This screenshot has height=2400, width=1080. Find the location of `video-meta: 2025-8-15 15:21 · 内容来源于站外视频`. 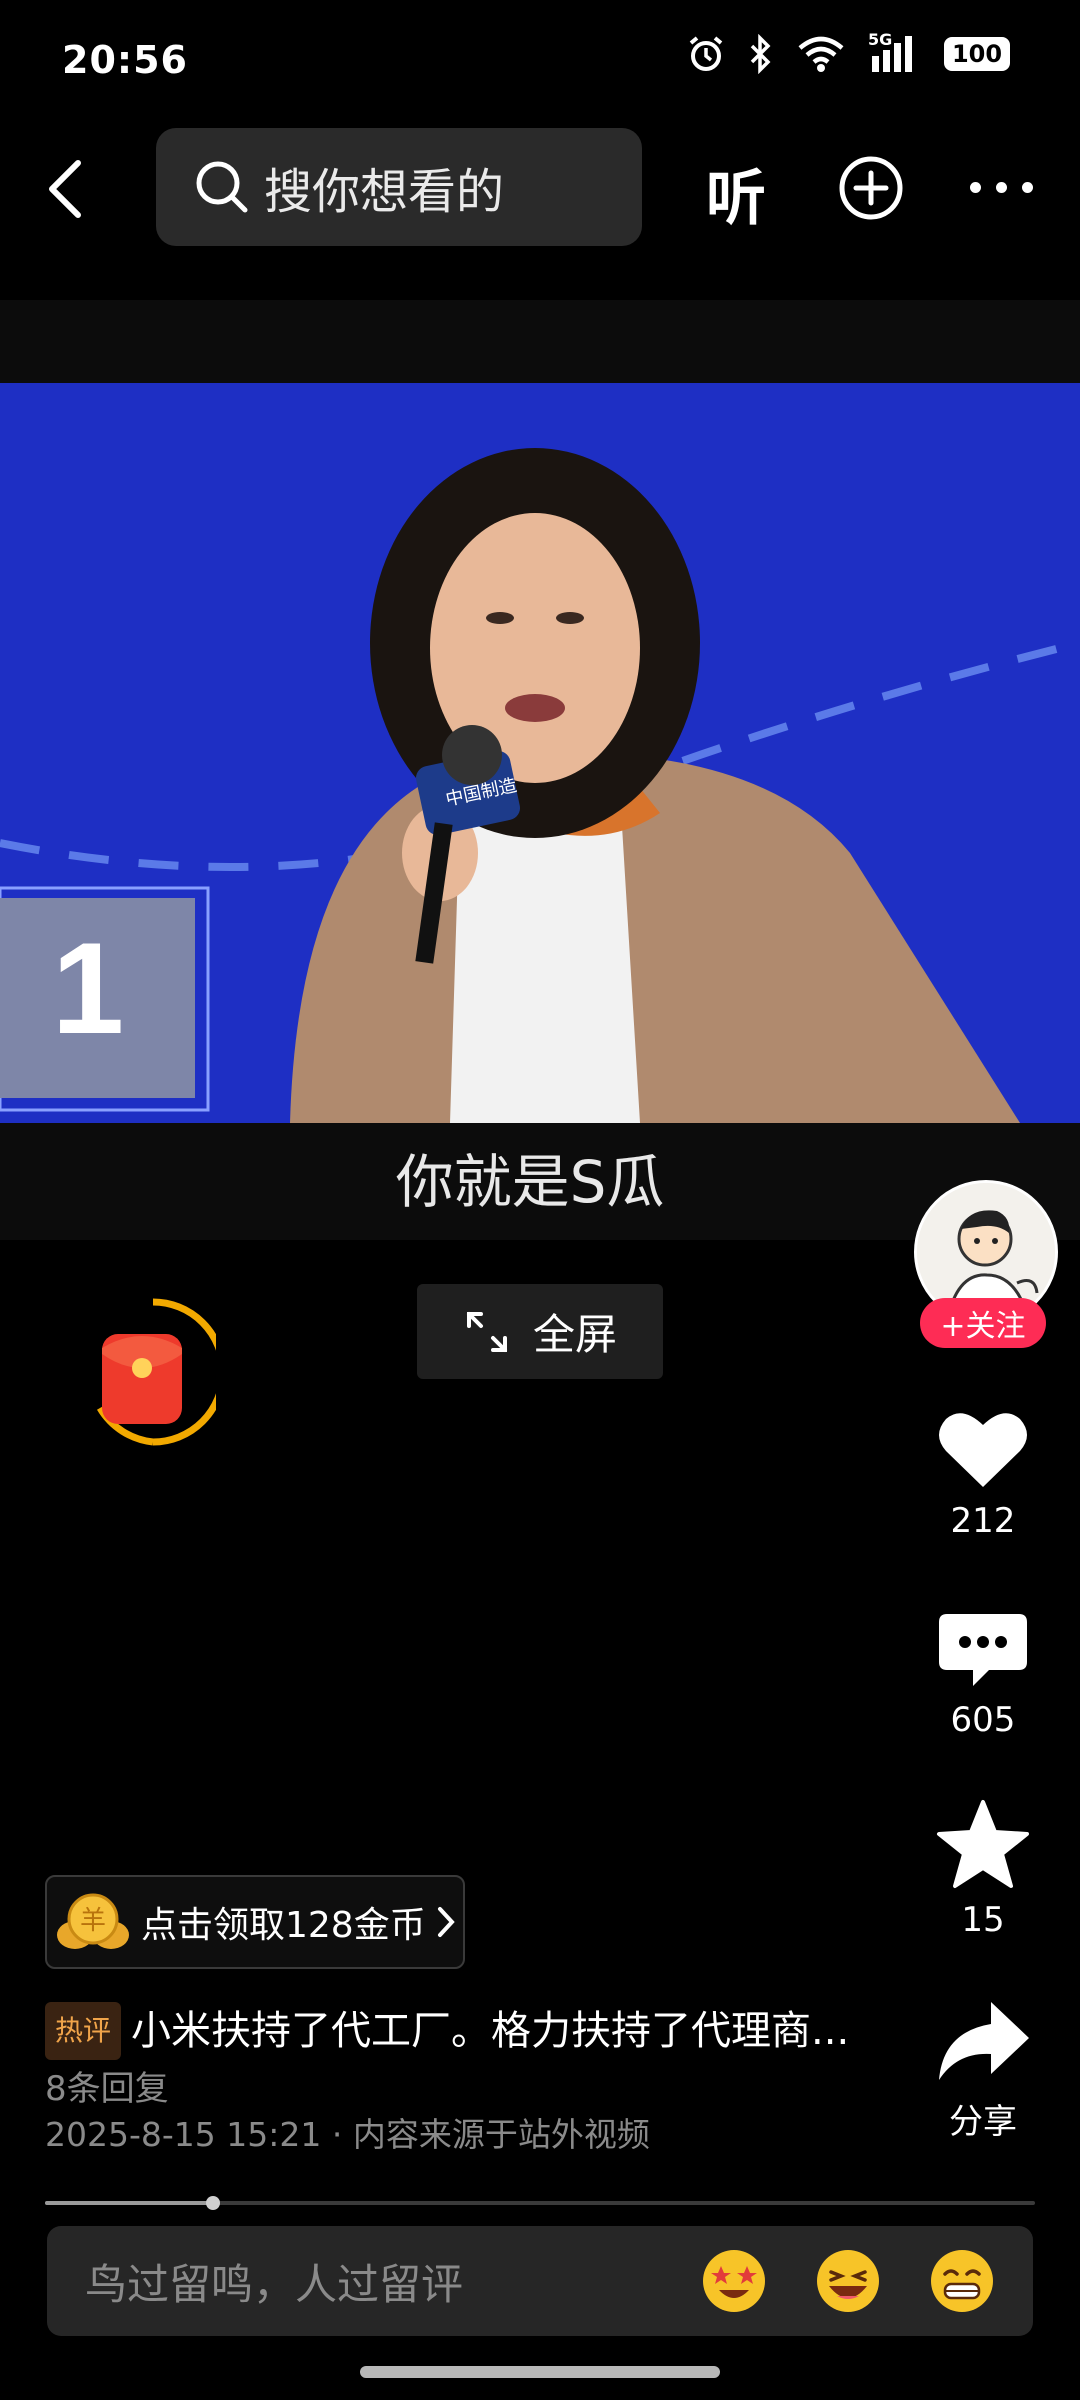

video-meta: 2025-8-15 15:21 · 内容来源于站外视频 is located at coordinates (347, 2134).